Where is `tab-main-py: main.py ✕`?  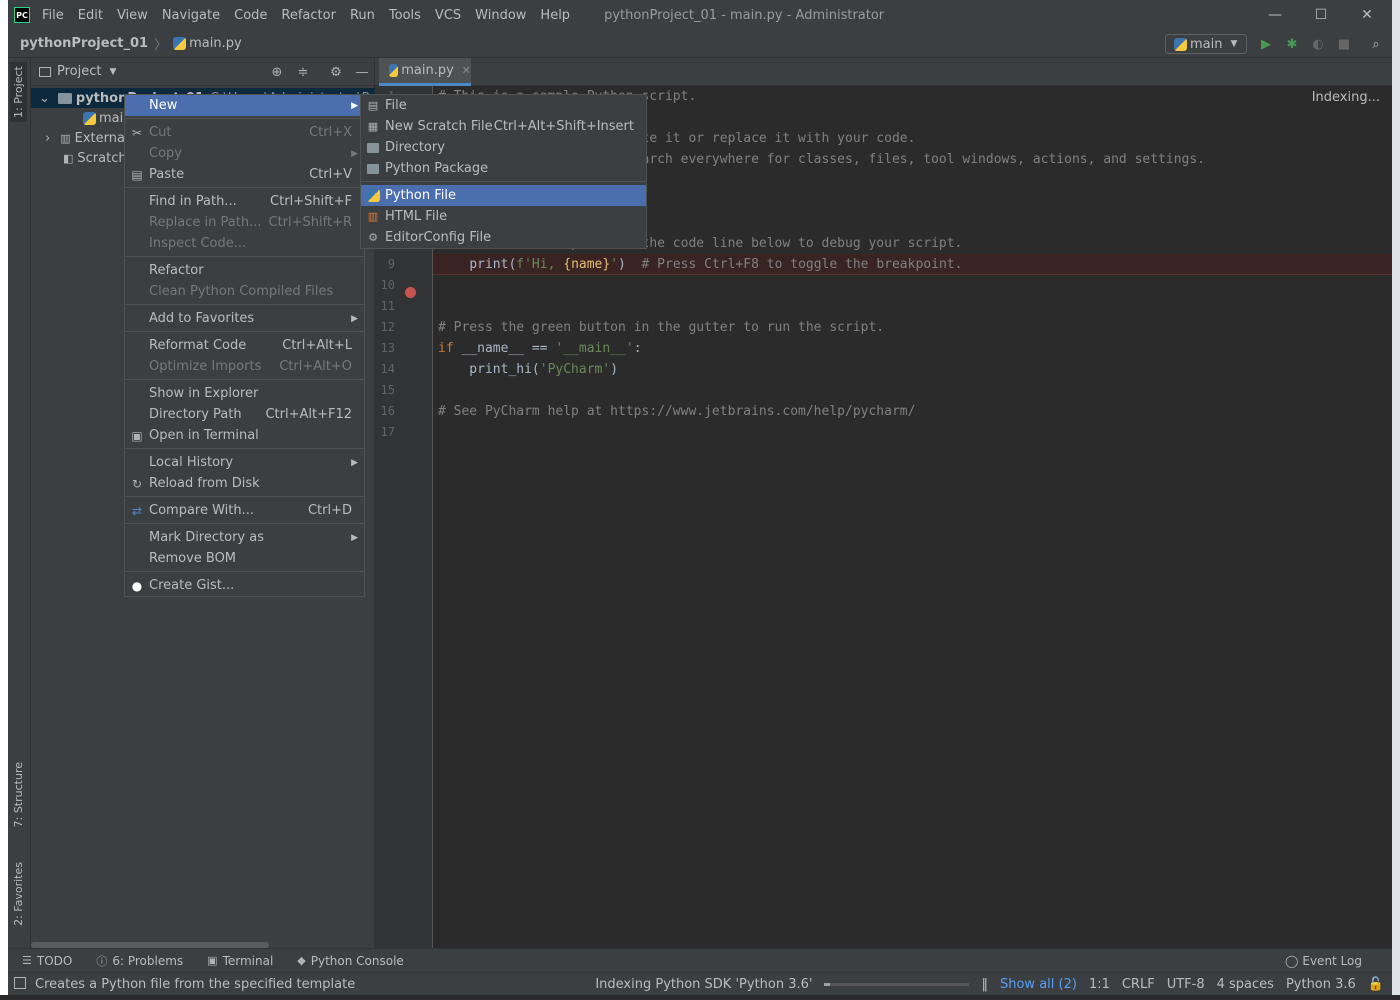 tab-main-py: main.py ✕ is located at coordinates (425, 72).